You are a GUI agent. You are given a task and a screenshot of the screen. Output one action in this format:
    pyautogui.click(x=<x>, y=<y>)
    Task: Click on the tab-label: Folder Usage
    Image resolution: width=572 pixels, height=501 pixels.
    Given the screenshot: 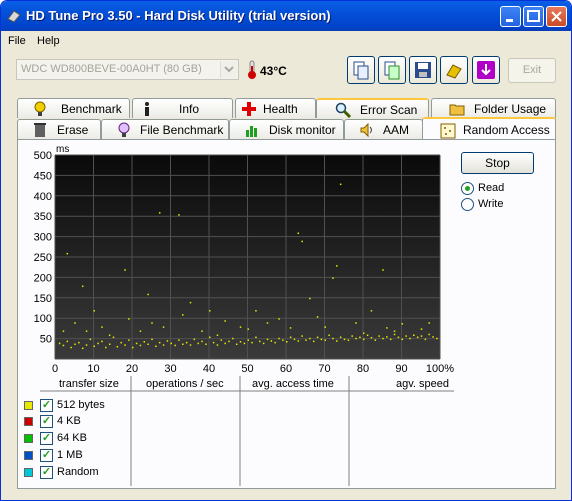 What is the action you would take?
    pyautogui.click(x=510, y=109)
    